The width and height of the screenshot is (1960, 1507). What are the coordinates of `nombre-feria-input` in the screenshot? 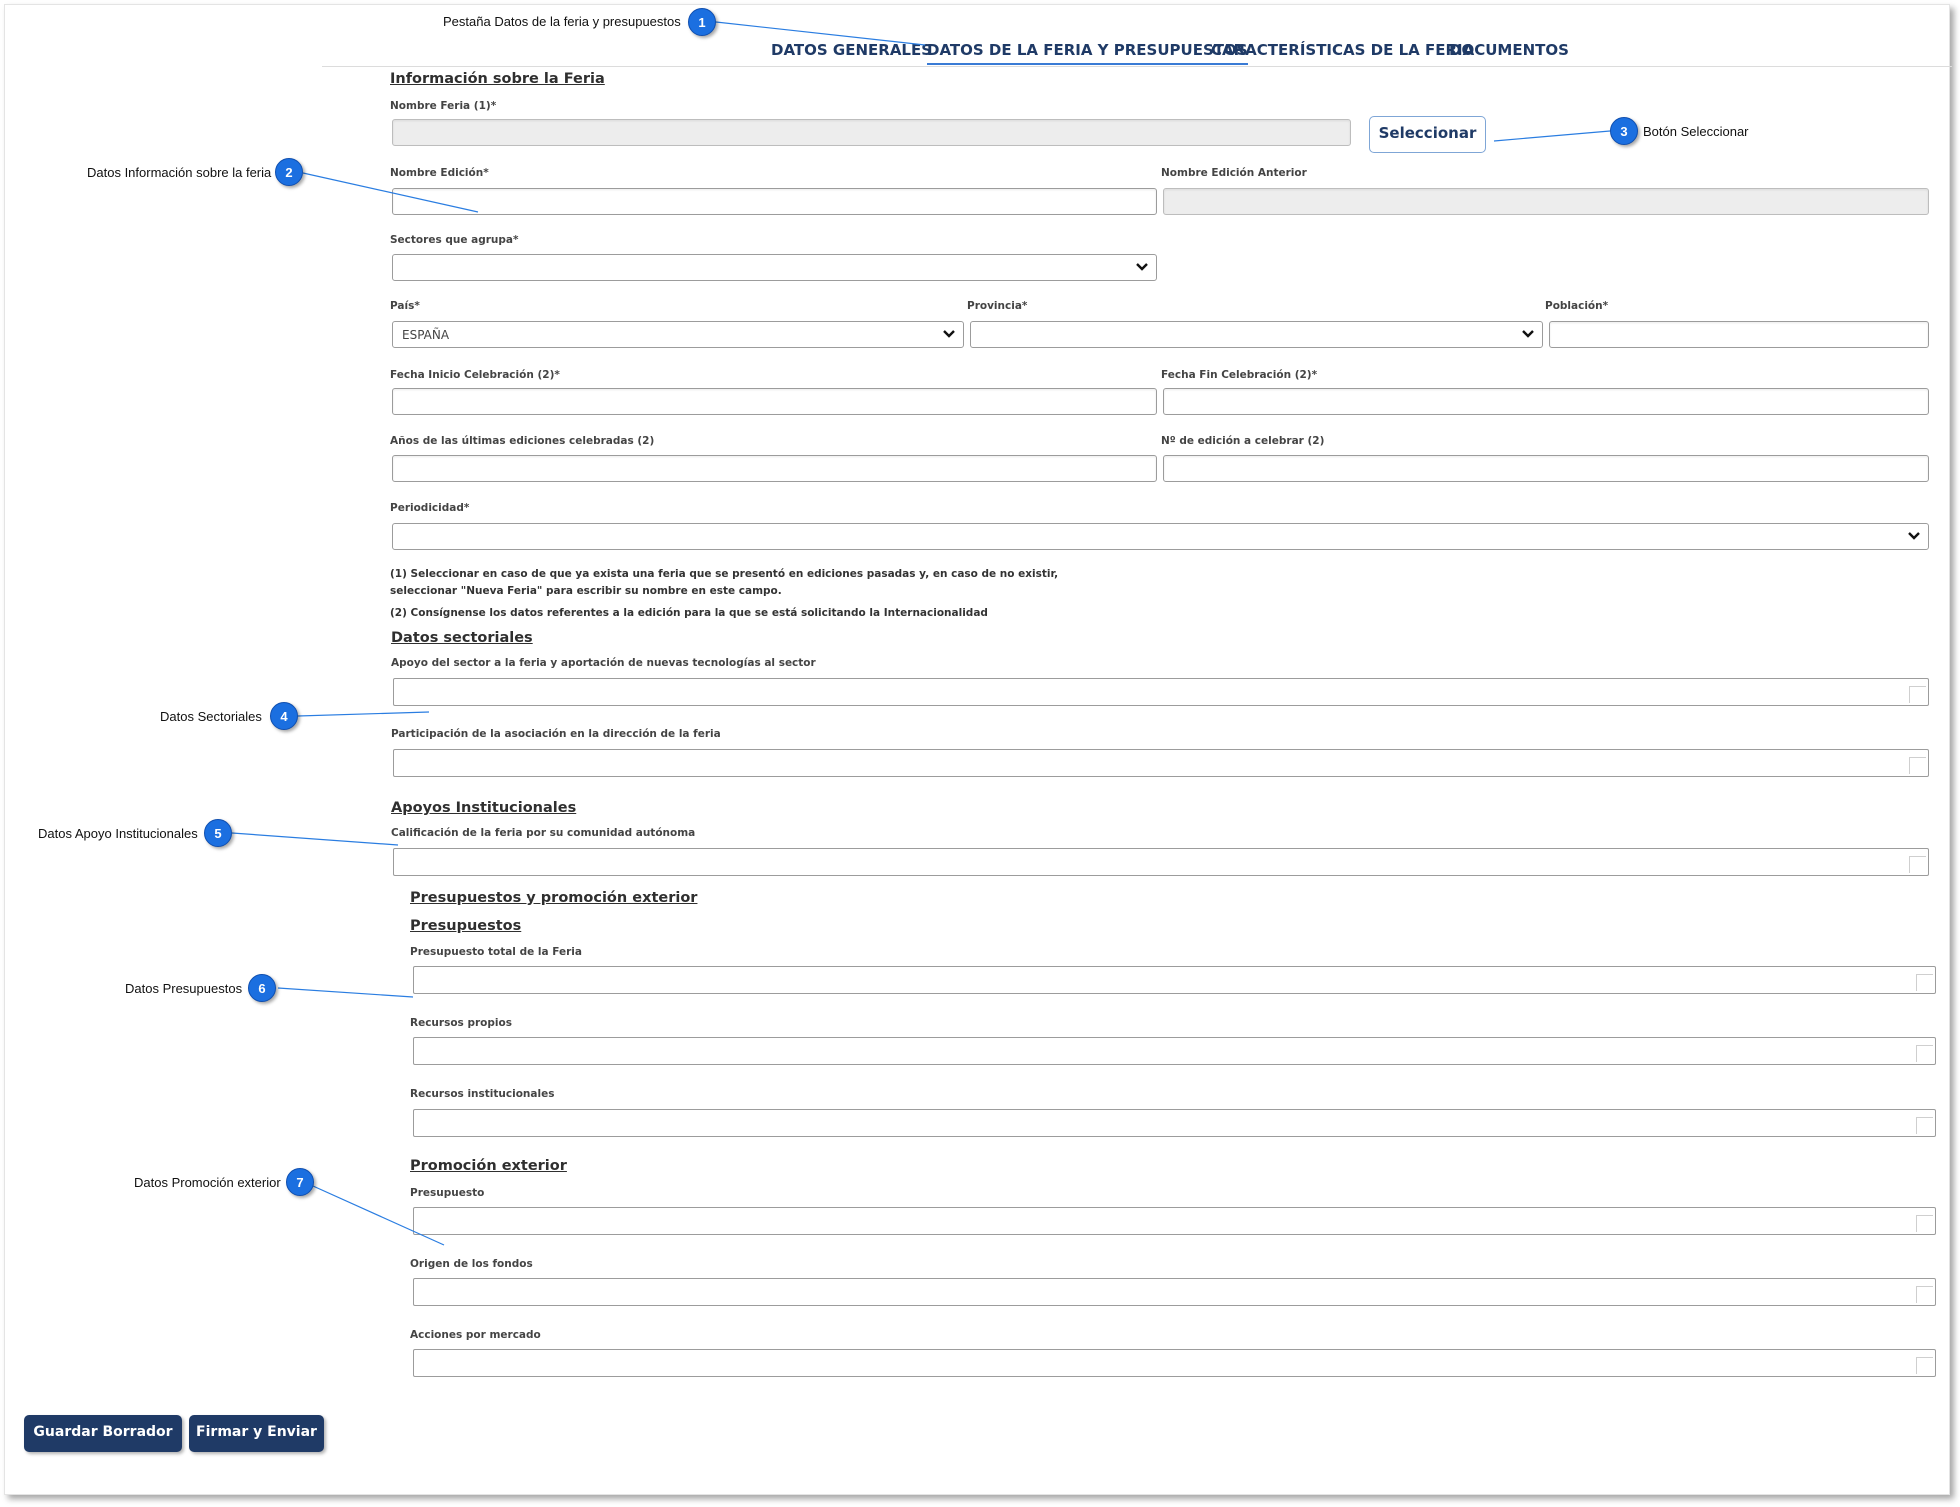 It's located at (871, 132).